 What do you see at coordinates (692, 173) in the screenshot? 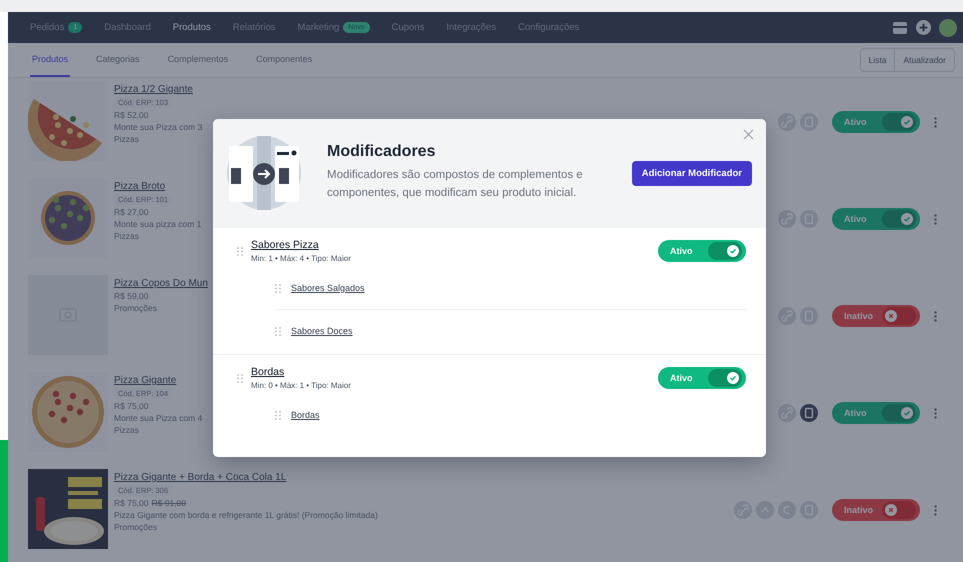
I see `add-modifier-button: Adicionar Modificador` at bounding box center [692, 173].